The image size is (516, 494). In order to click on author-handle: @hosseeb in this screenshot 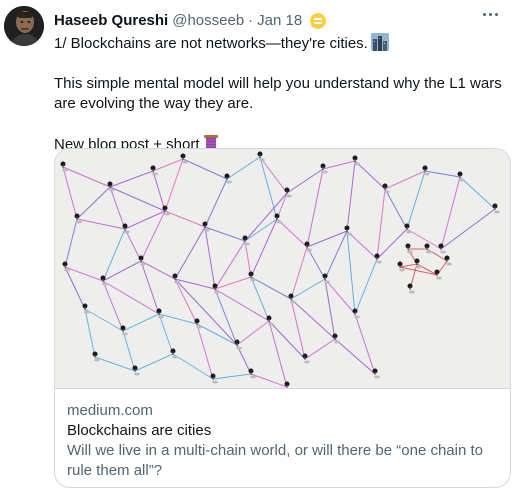, I will do `click(208, 21)`.